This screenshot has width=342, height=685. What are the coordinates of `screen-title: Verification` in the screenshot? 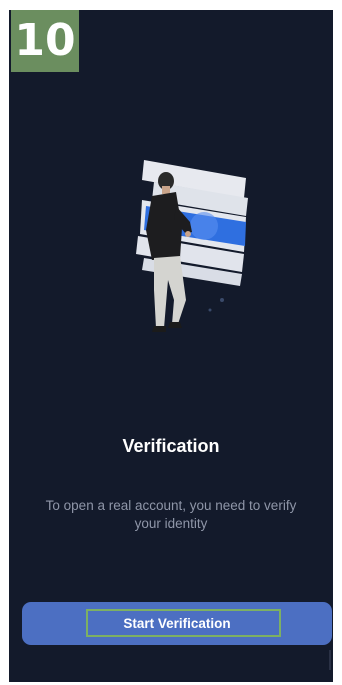 It's located at (171, 446).